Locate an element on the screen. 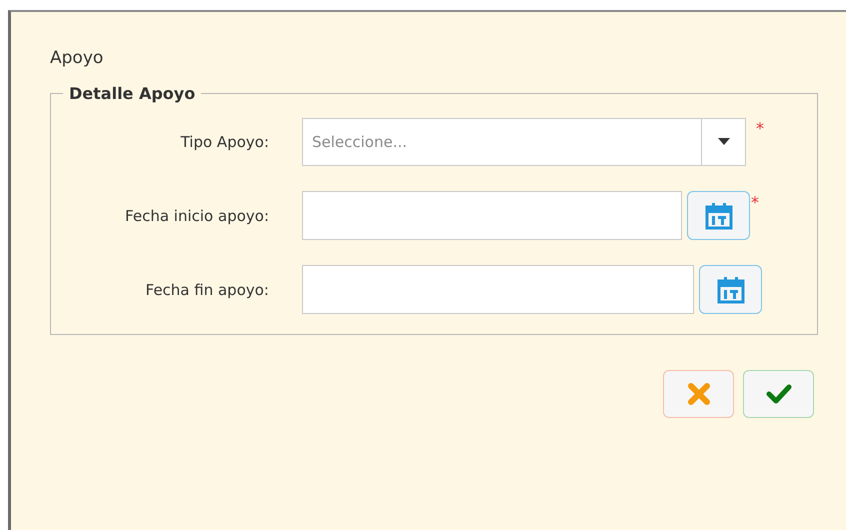 The image size is (846, 530). fieldset-legend: Detalle Apoyo is located at coordinates (132, 93).